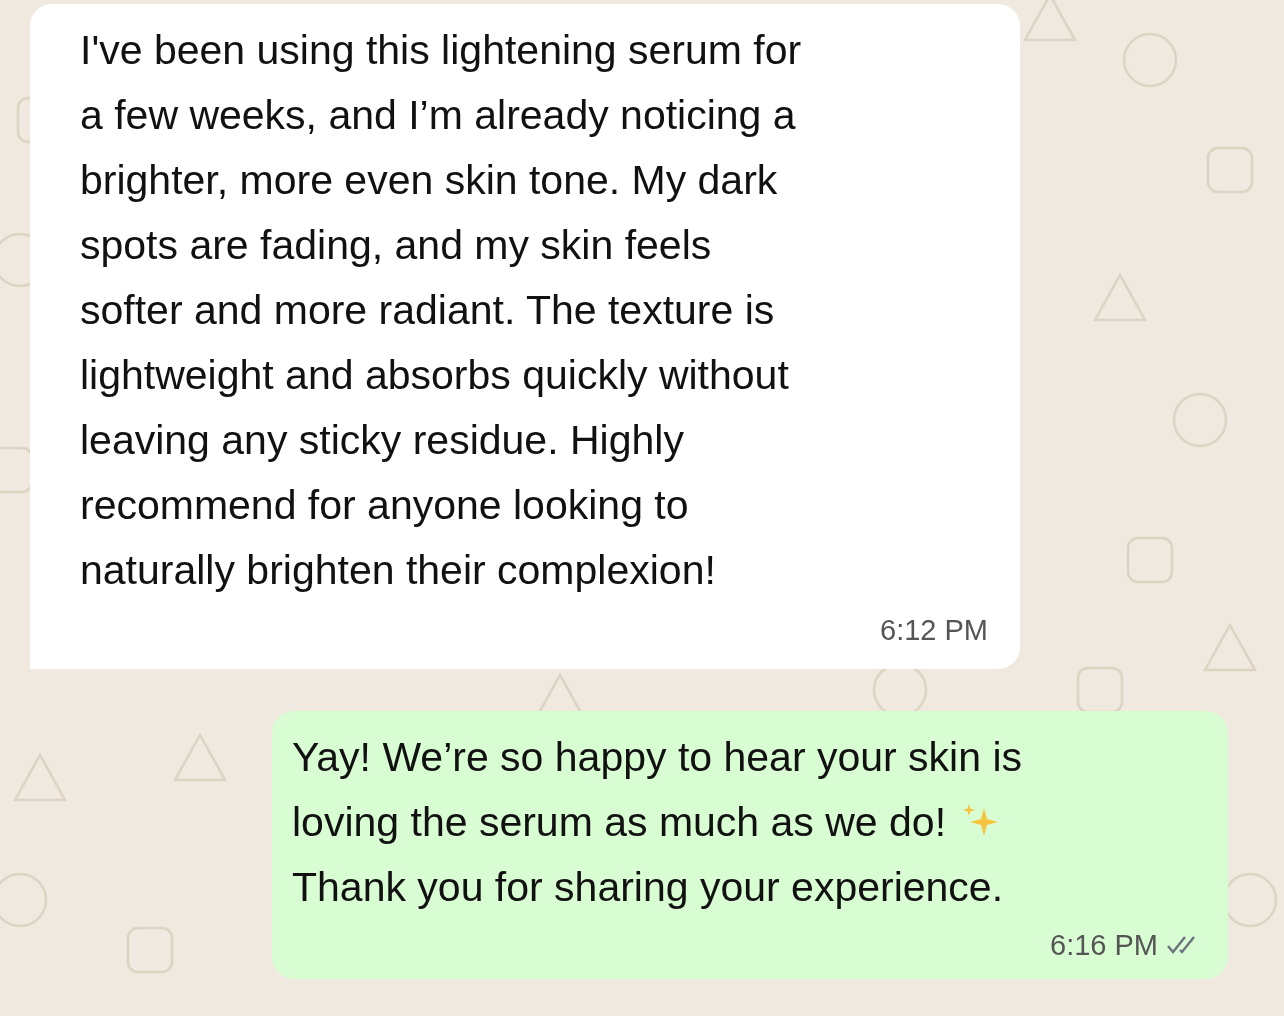 The width and height of the screenshot is (1284, 1016). What do you see at coordinates (934, 630) in the screenshot?
I see `message-time: 6:12 PM` at bounding box center [934, 630].